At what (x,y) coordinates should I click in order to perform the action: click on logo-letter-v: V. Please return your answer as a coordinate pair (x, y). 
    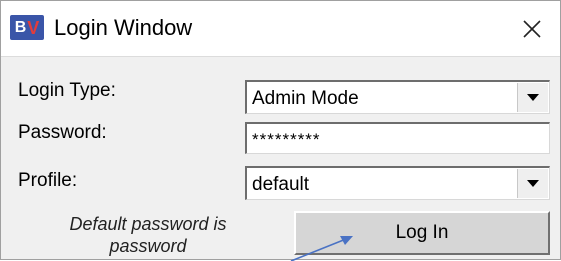
    Looking at the image, I should click on (33, 27).